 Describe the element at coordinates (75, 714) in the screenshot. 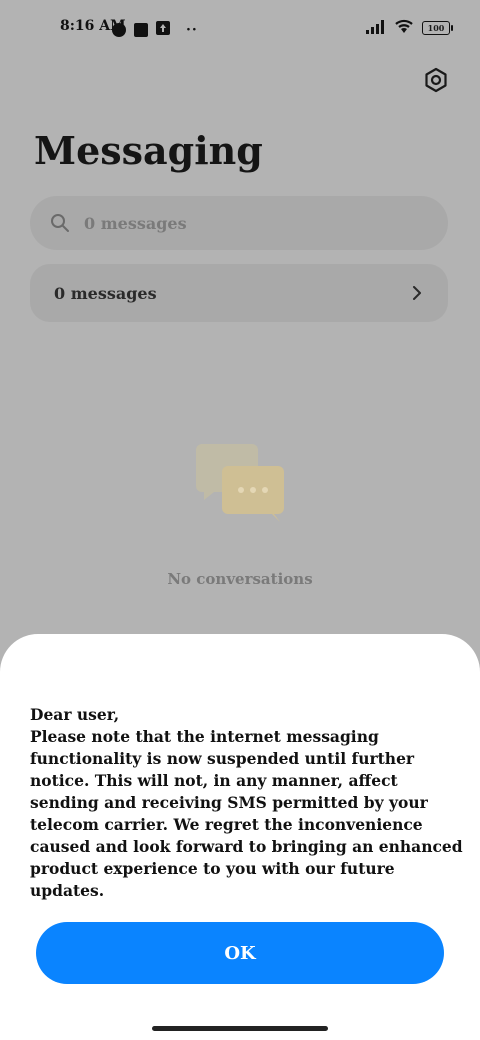

I see `notice-greeting: Dear user,` at that location.